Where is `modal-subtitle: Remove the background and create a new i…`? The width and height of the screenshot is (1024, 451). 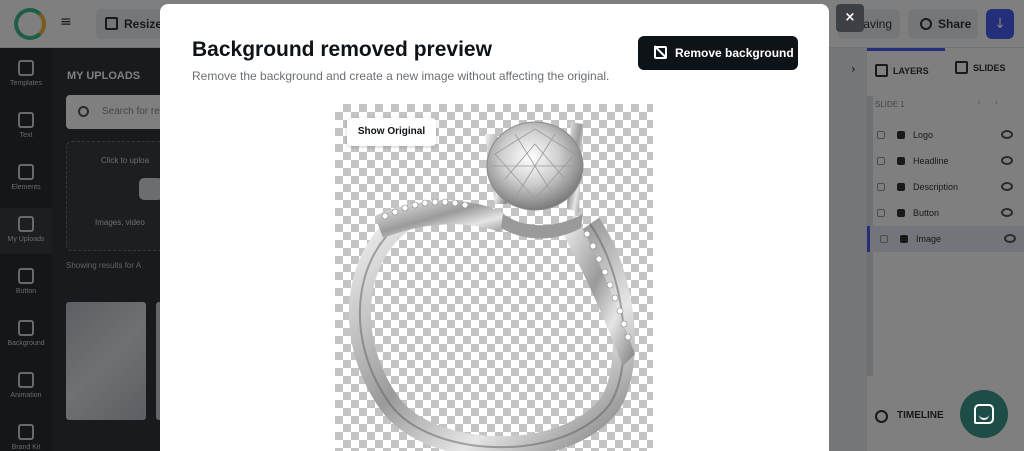
modal-subtitle: Remove the background and create a new i… is located at coordinates (401, 76).